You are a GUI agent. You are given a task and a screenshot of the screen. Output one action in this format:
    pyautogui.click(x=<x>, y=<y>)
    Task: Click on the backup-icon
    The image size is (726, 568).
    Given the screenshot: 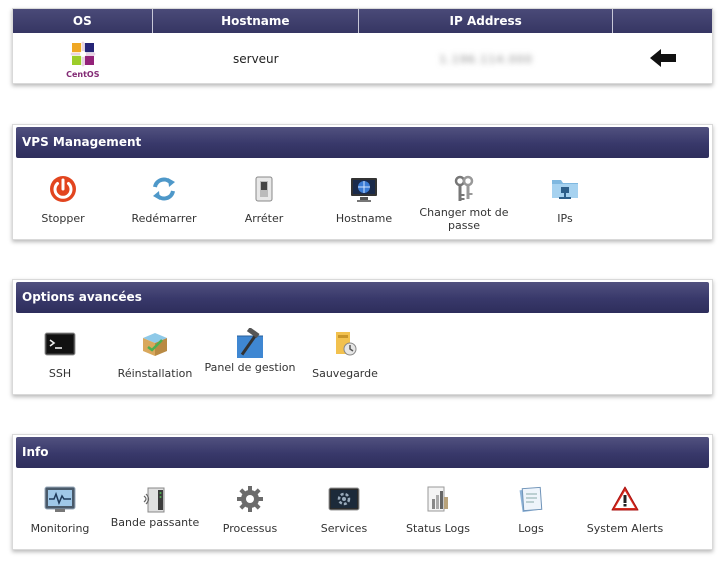 What is the action you would take?
    pyautogui.click(x=345, y=344)
    